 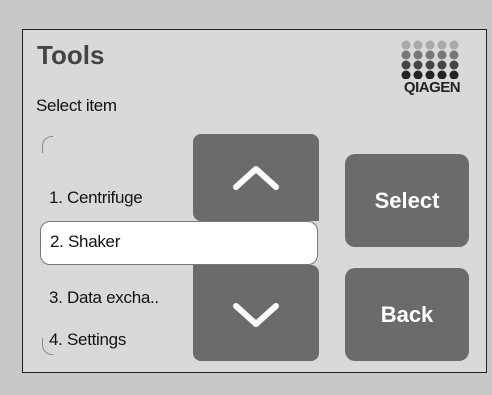 I want to click on chevron-down-icon, so click(x=256, y=315).